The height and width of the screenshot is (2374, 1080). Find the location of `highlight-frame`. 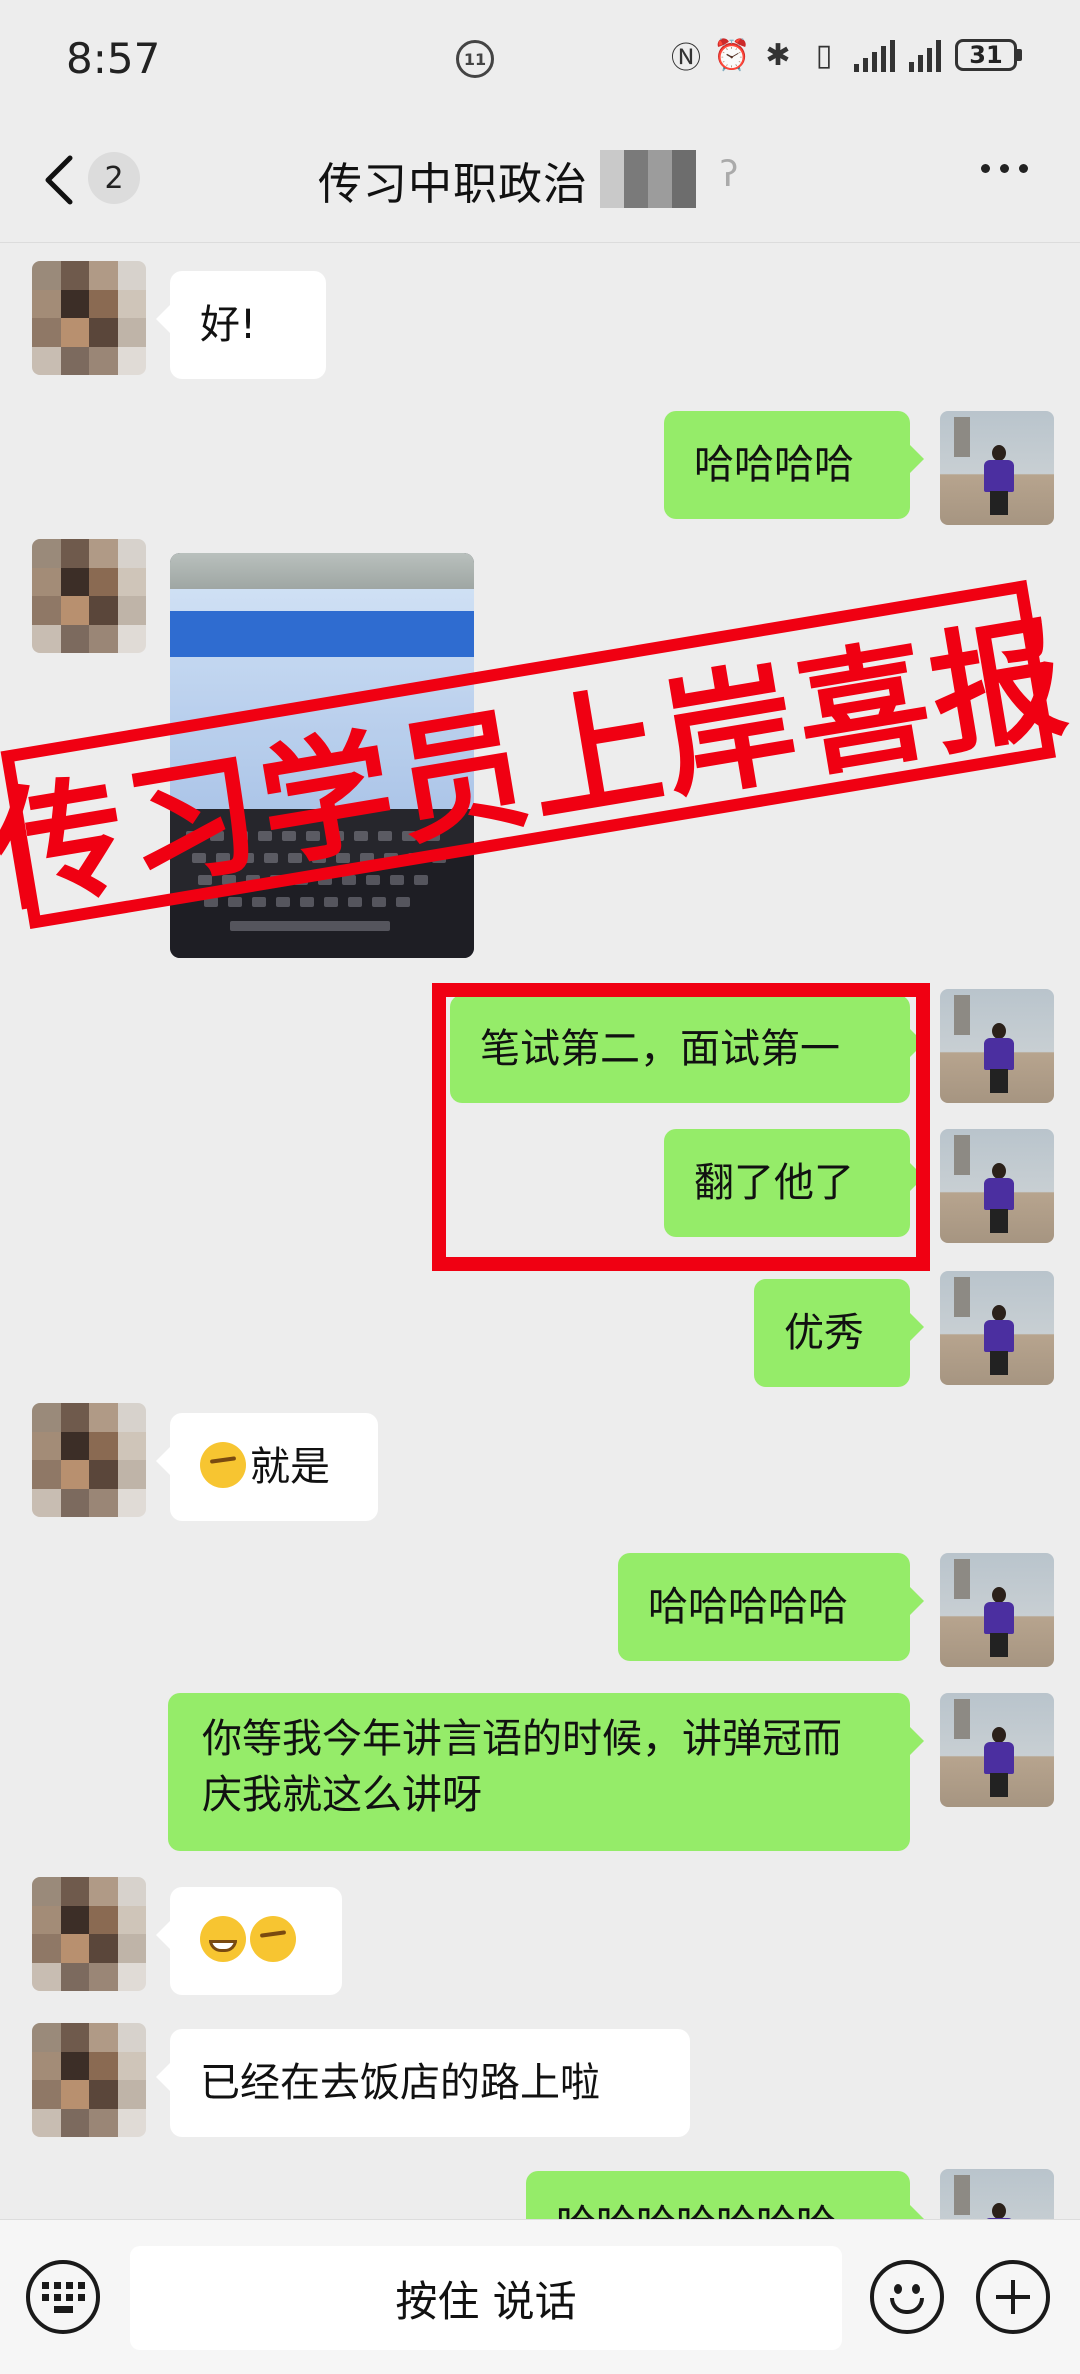

highlight-frame is located at coordinates (681, 1127).